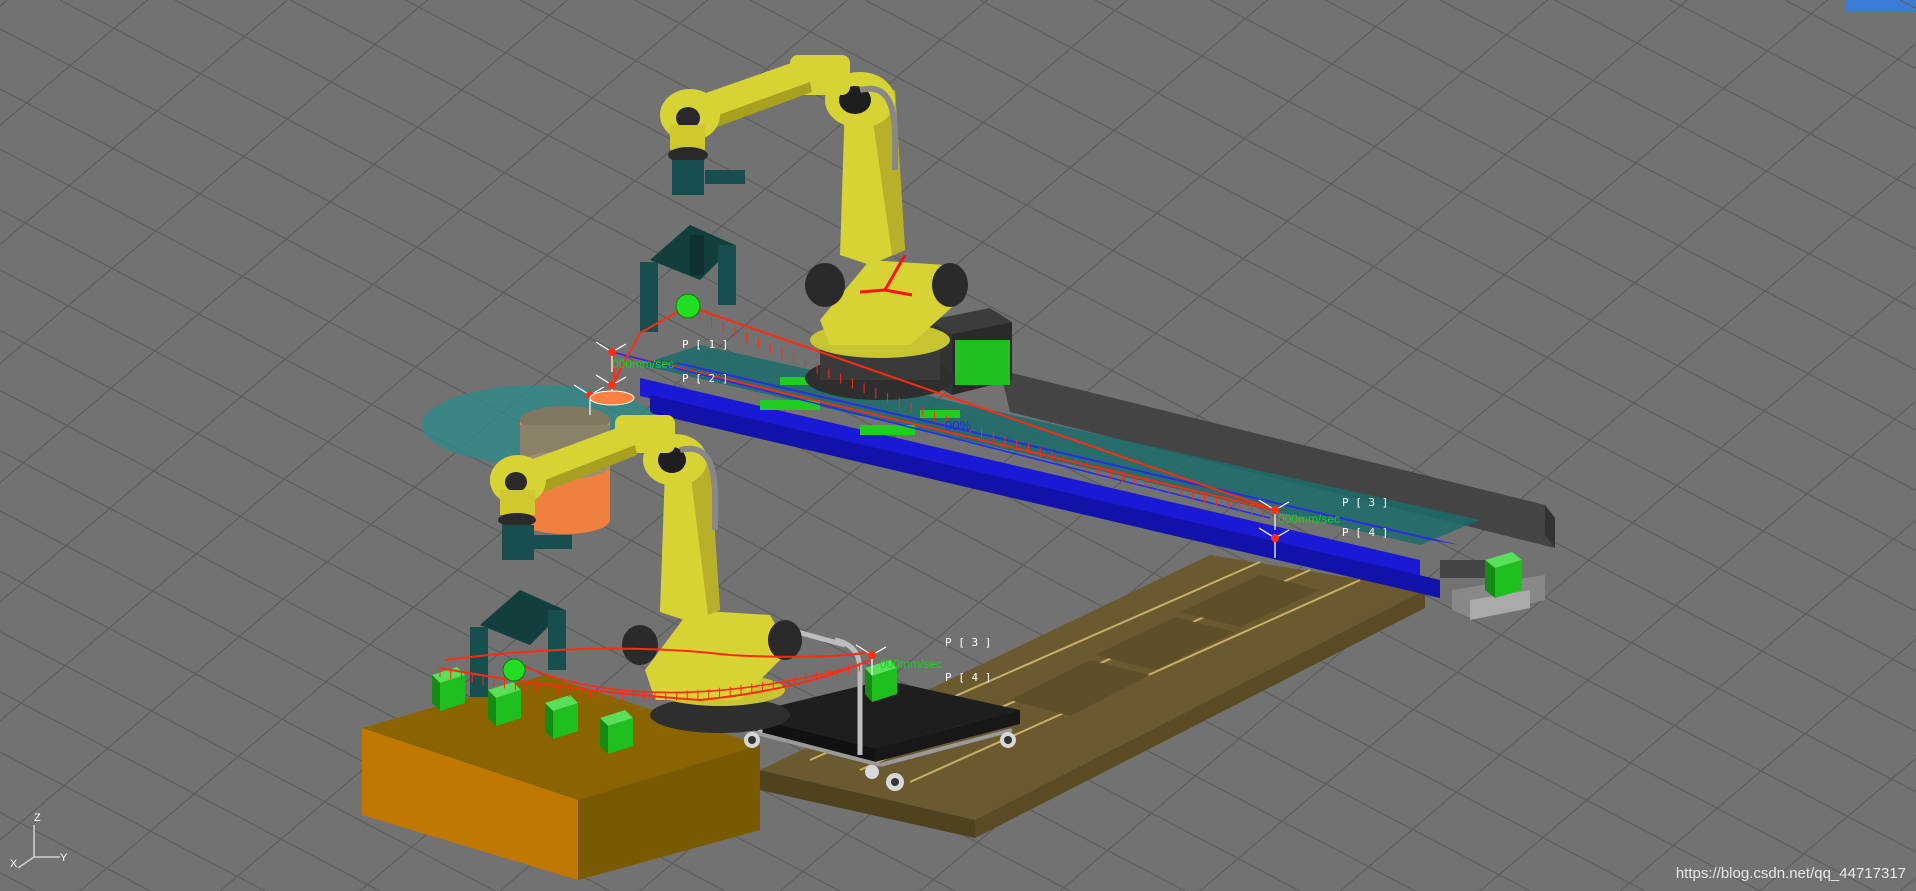 The image size is (1916, 891). Describe the element at coordinates (38, 847) in the screenshot. I see `axis-triad` at that location.